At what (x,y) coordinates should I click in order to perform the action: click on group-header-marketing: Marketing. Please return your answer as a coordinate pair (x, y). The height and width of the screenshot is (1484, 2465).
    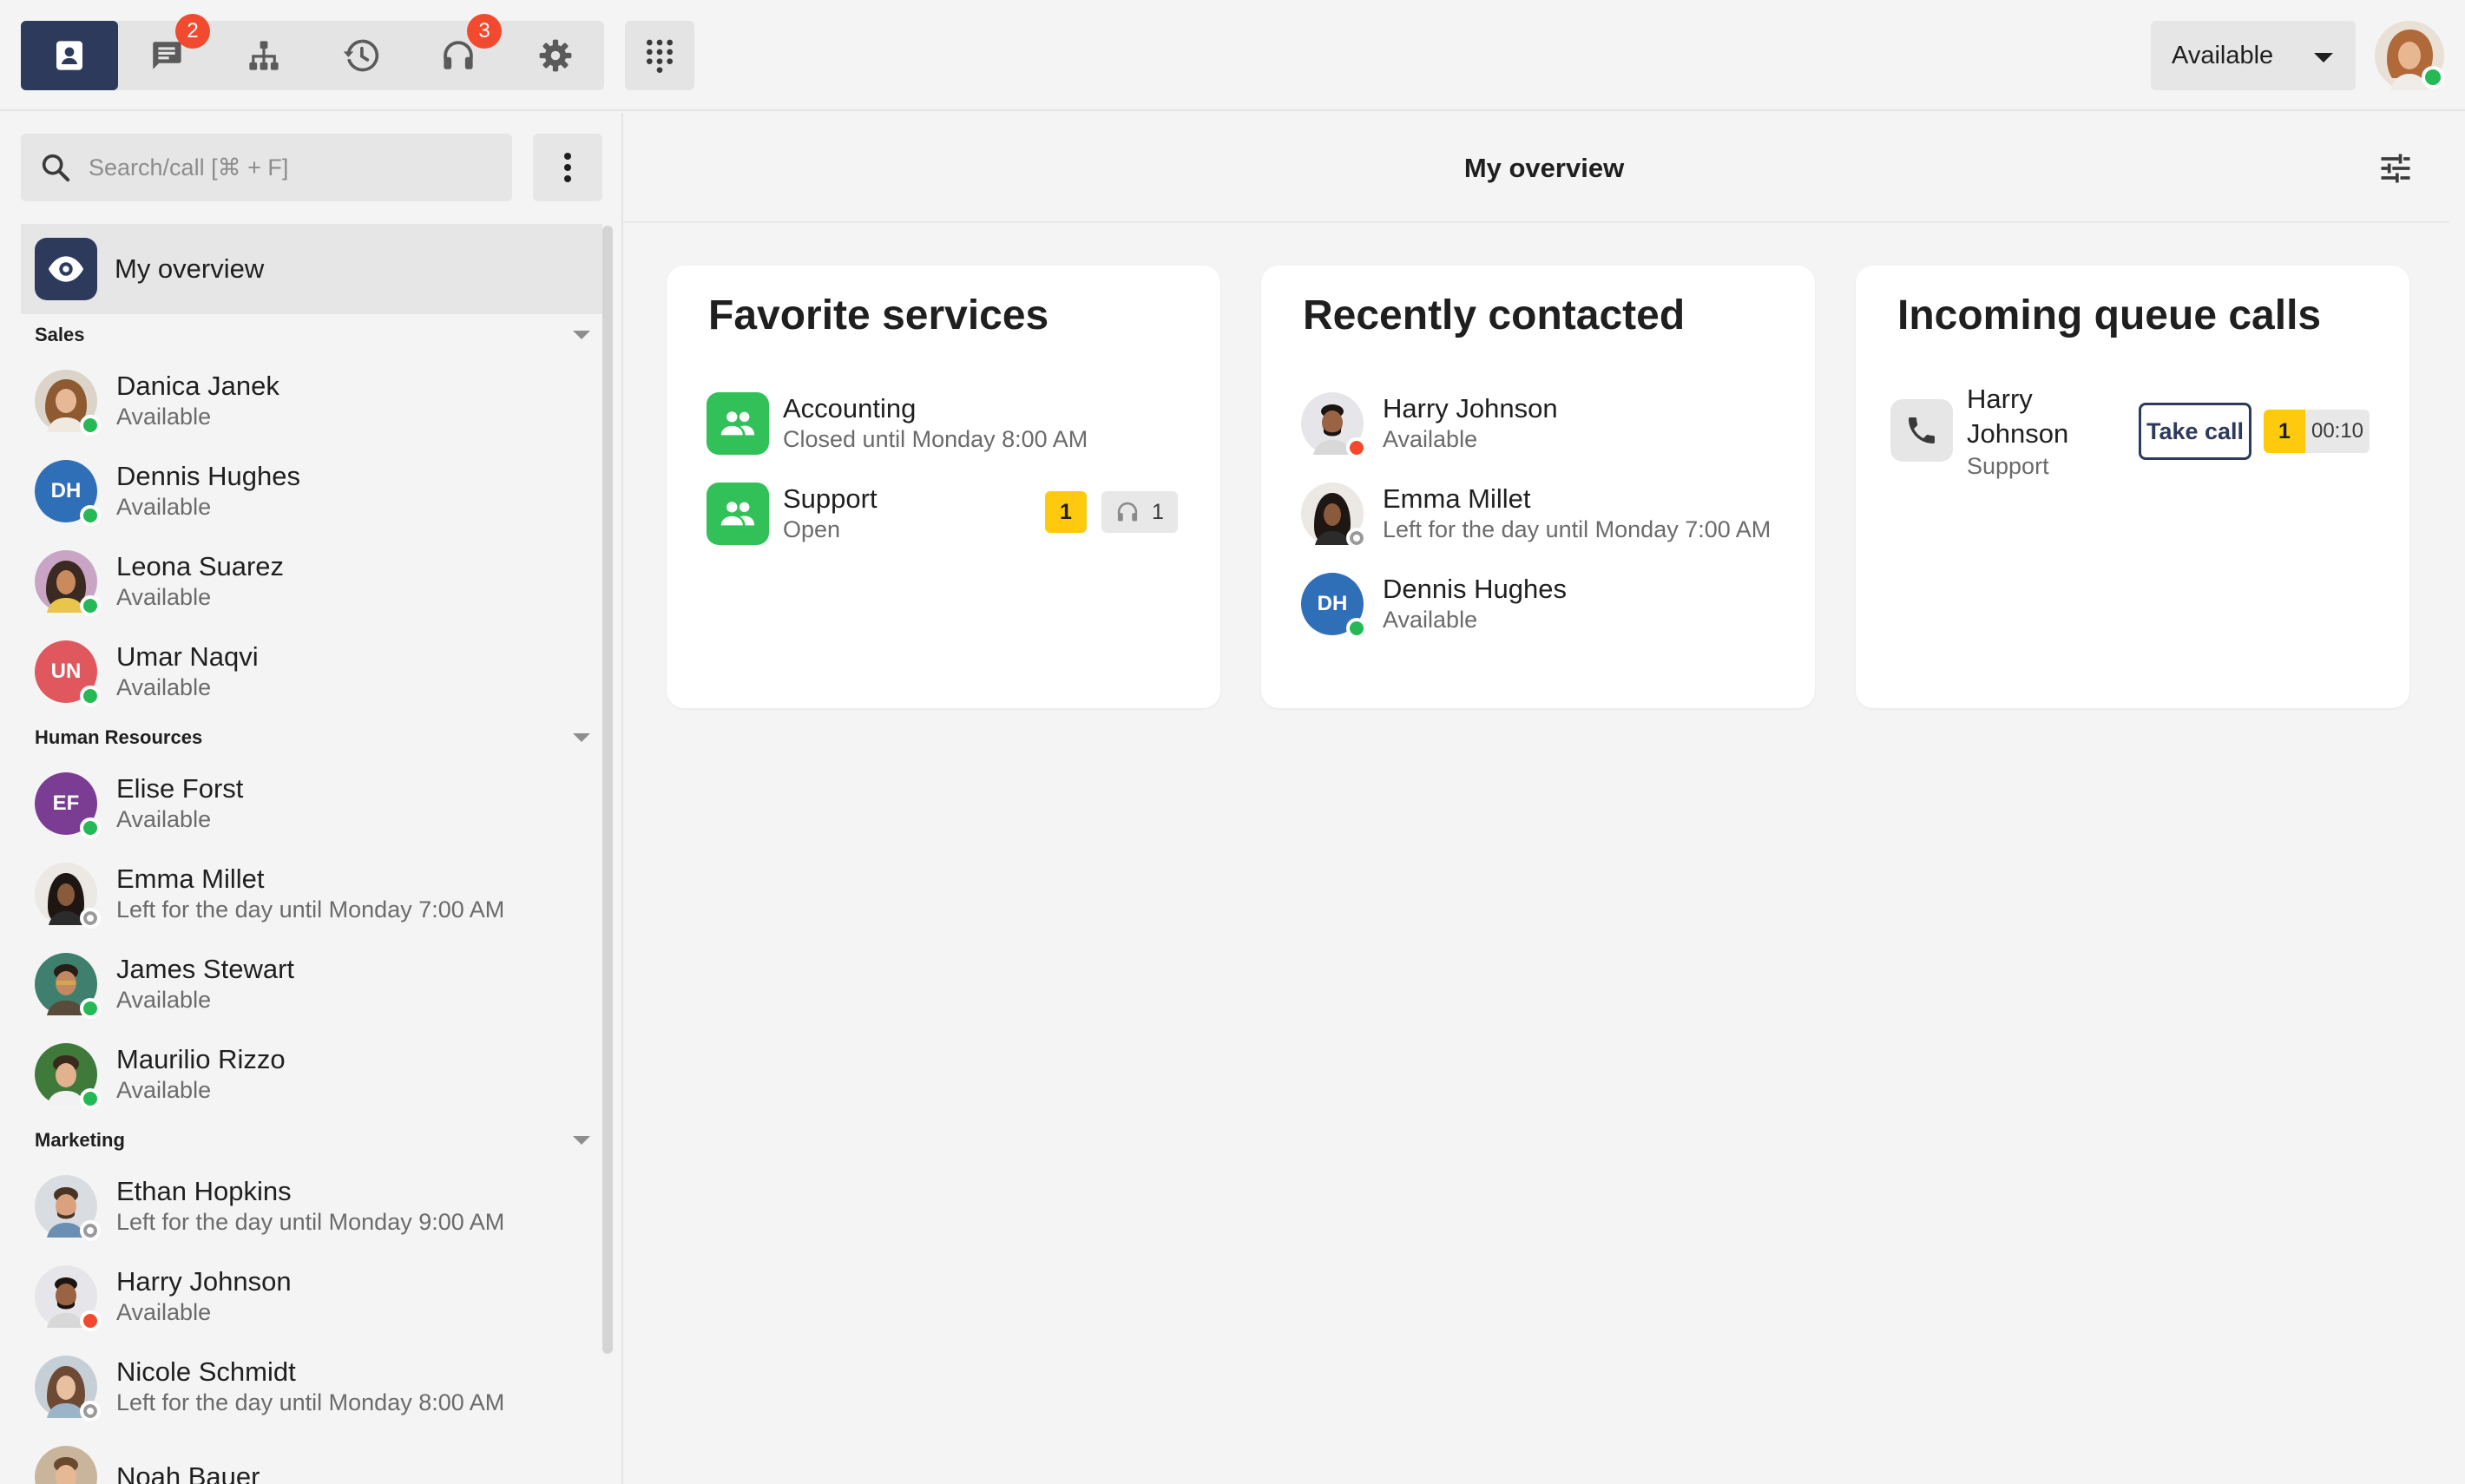
    Looking at the image, I should click on (313, 1140).